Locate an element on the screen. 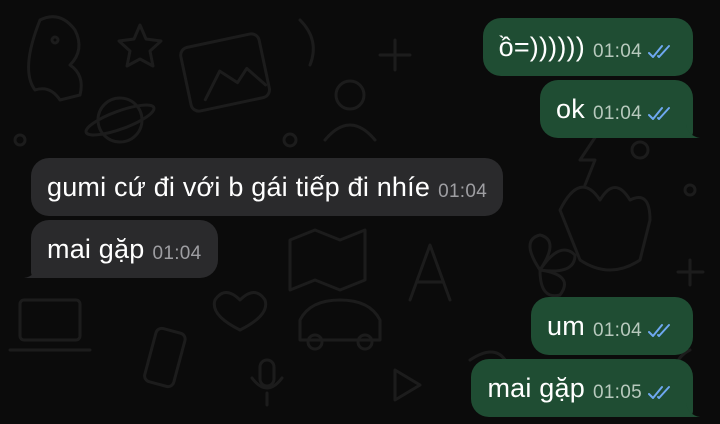  message-text: ok is located at coordinates (570, 108).